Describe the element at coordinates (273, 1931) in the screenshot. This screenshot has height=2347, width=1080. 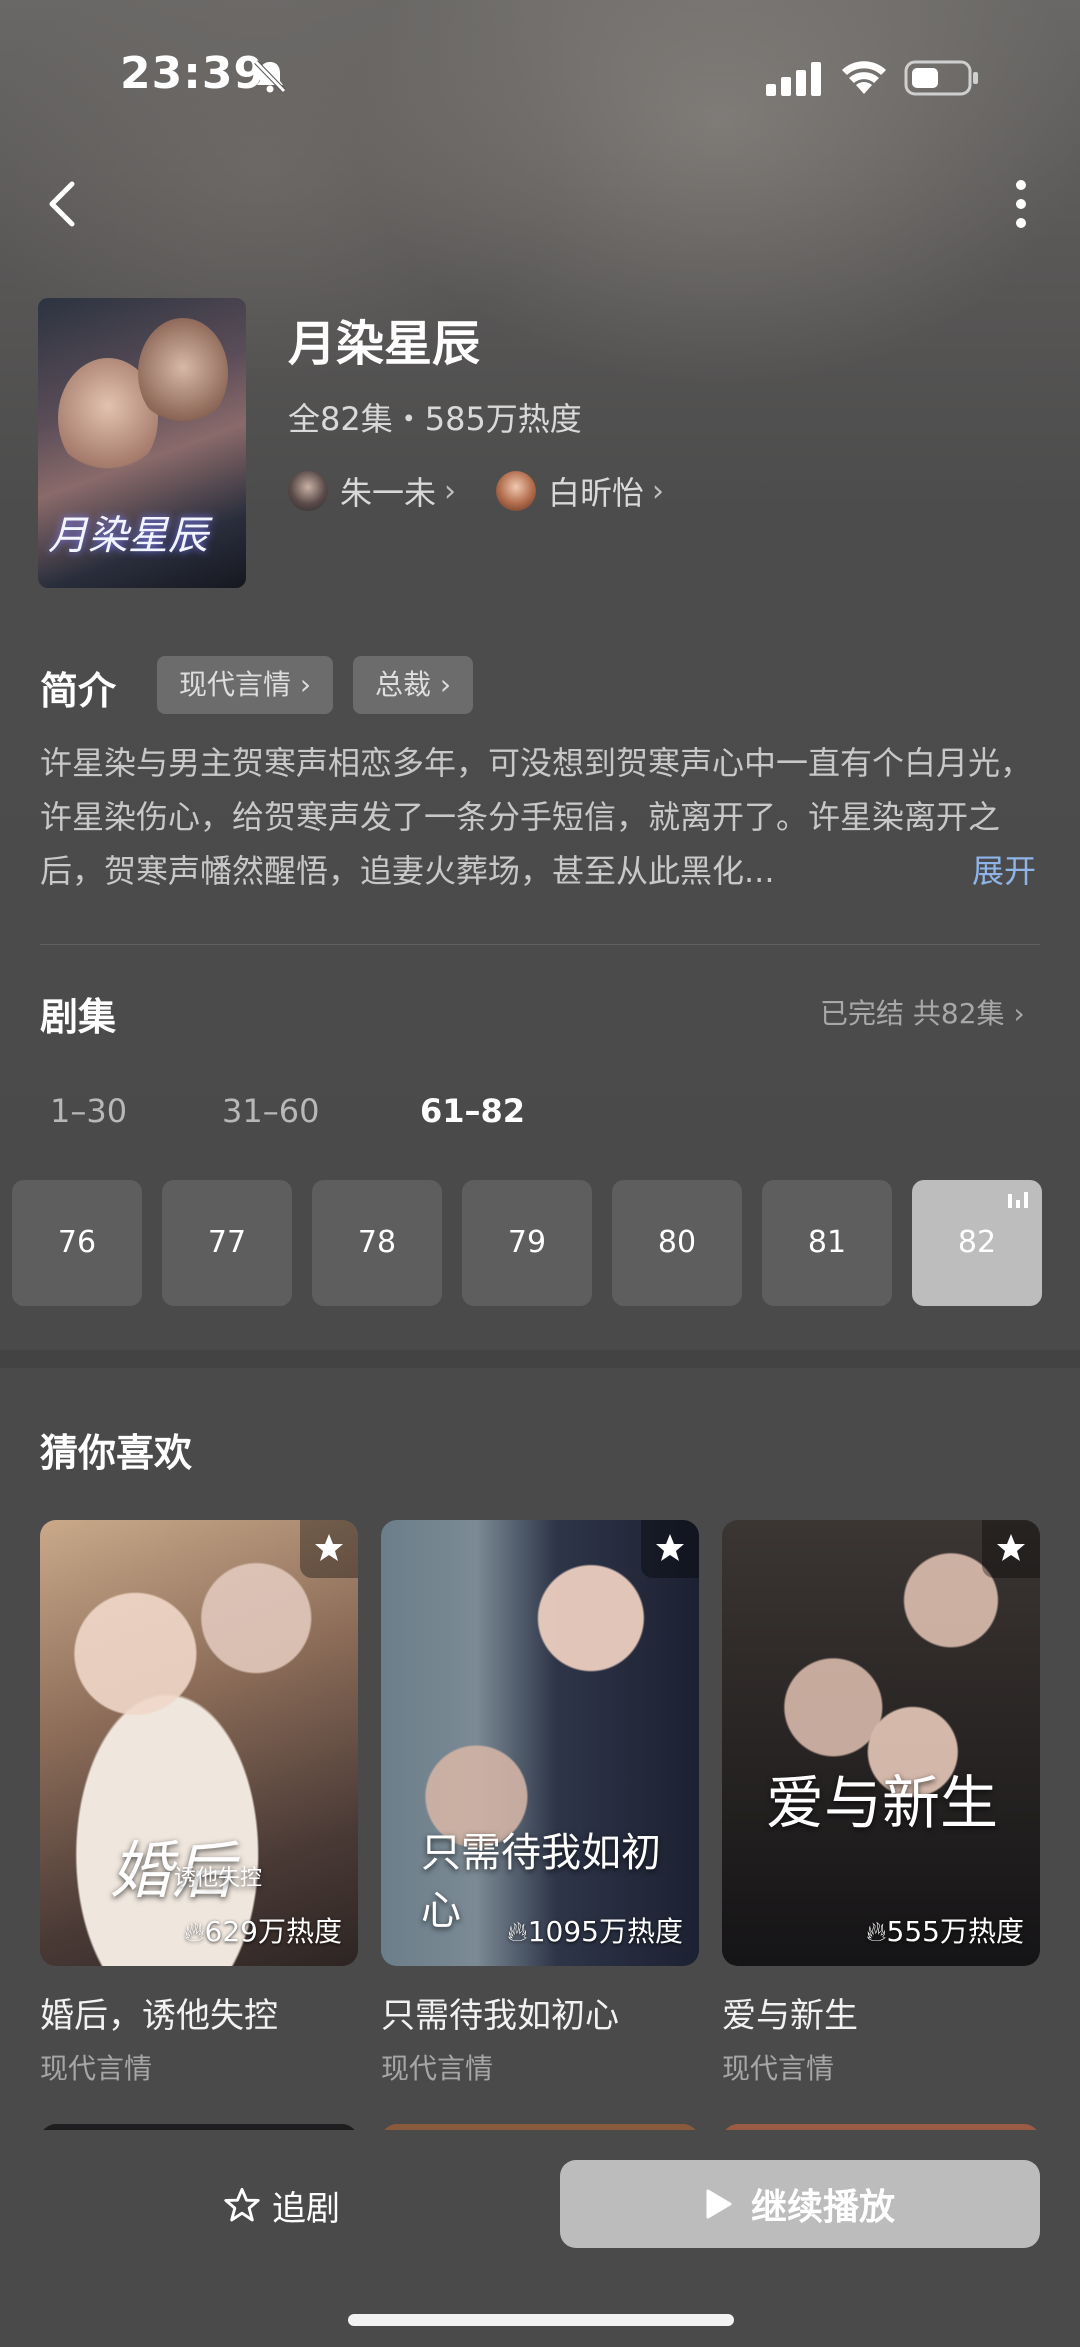
I see `heat-value: 629万热度` at that location.